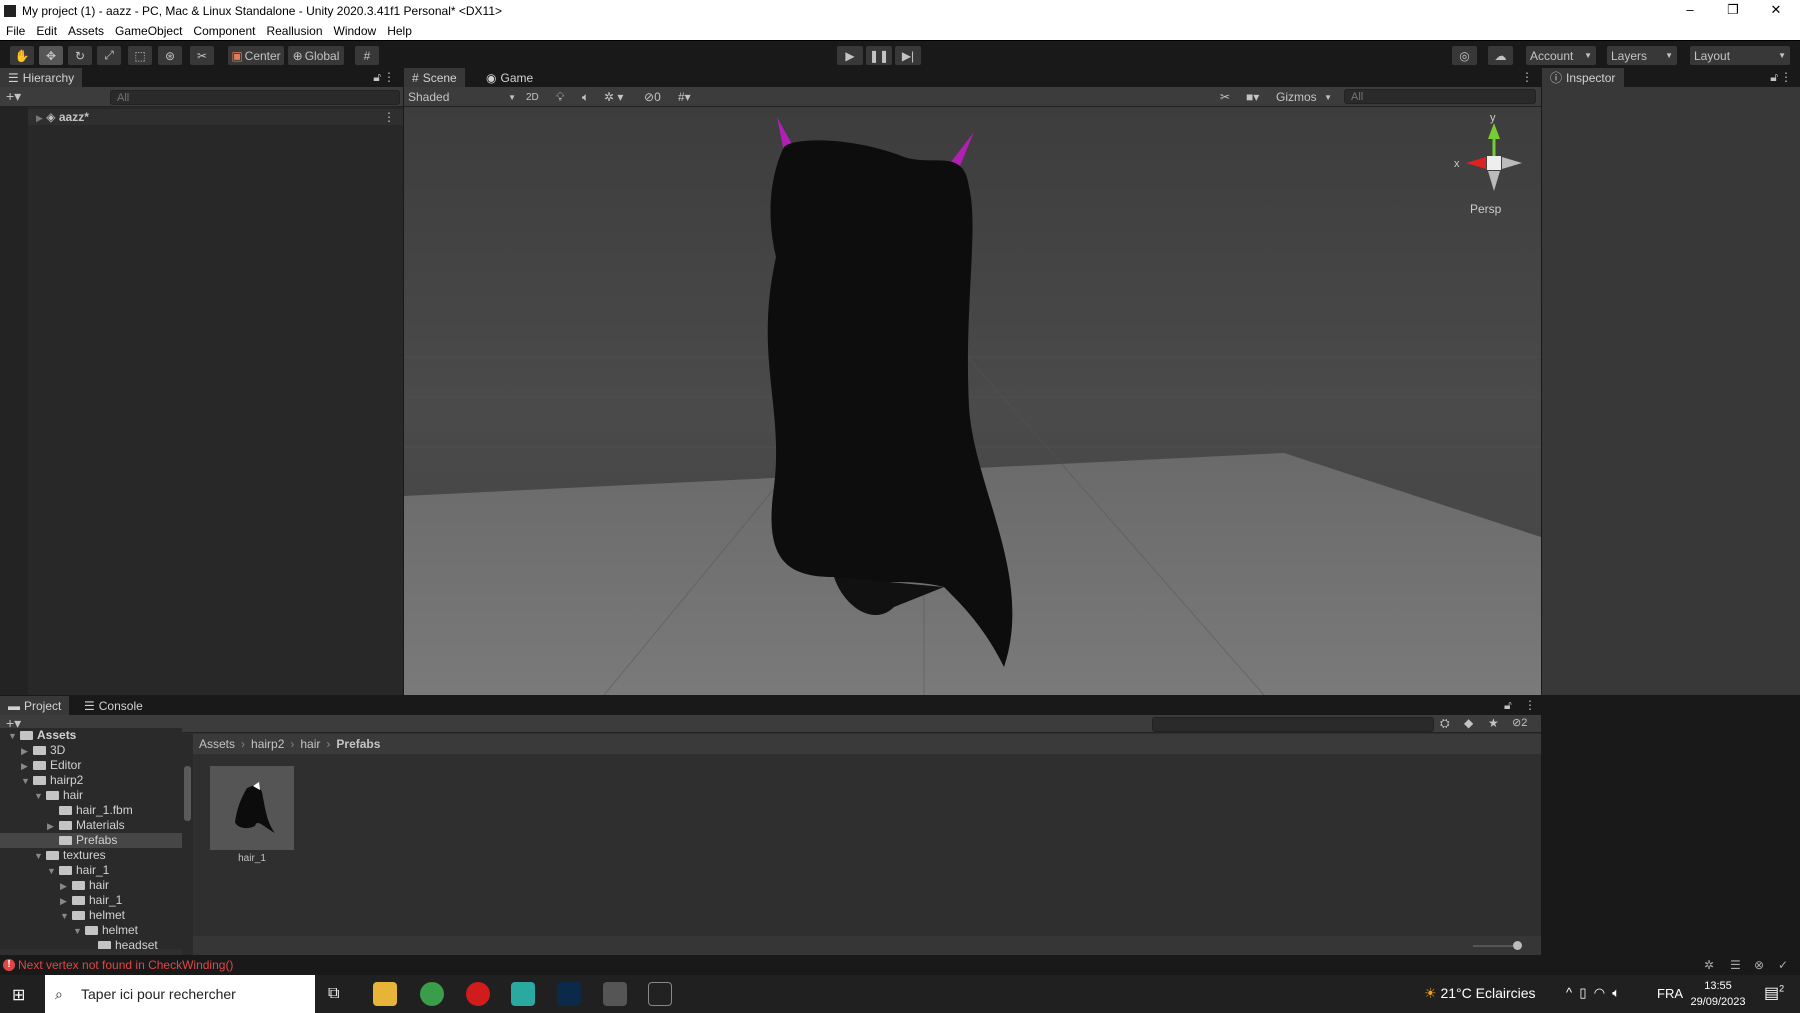  I want to click on clock: 13:55 29/09/2023, so click(1718, 994).